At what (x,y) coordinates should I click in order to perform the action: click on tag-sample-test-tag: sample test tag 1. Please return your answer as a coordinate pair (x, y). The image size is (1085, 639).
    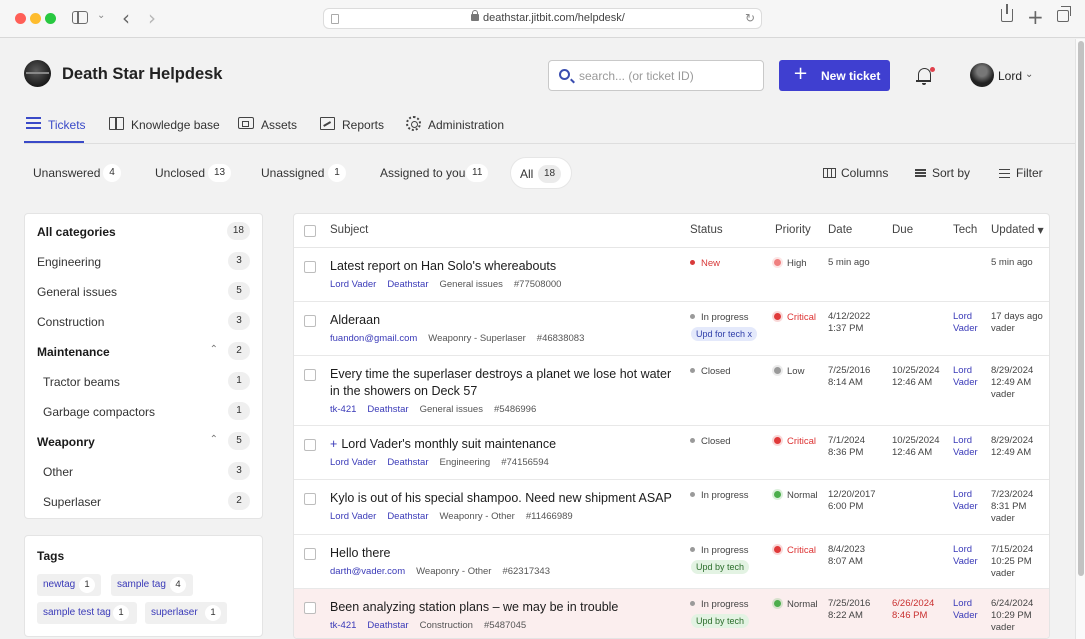
    Looking at the image, I should click on (87, 613).